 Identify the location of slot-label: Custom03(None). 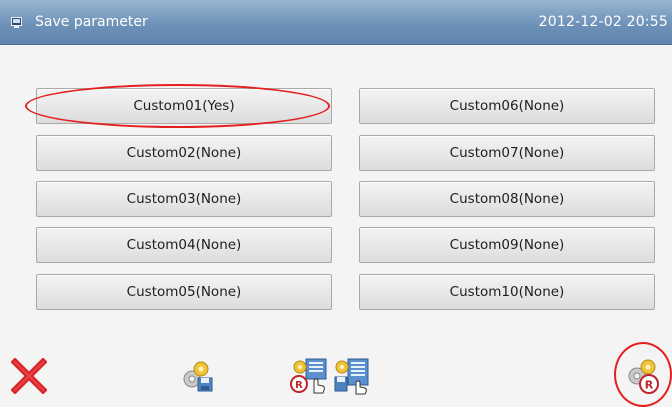
(184, 199).